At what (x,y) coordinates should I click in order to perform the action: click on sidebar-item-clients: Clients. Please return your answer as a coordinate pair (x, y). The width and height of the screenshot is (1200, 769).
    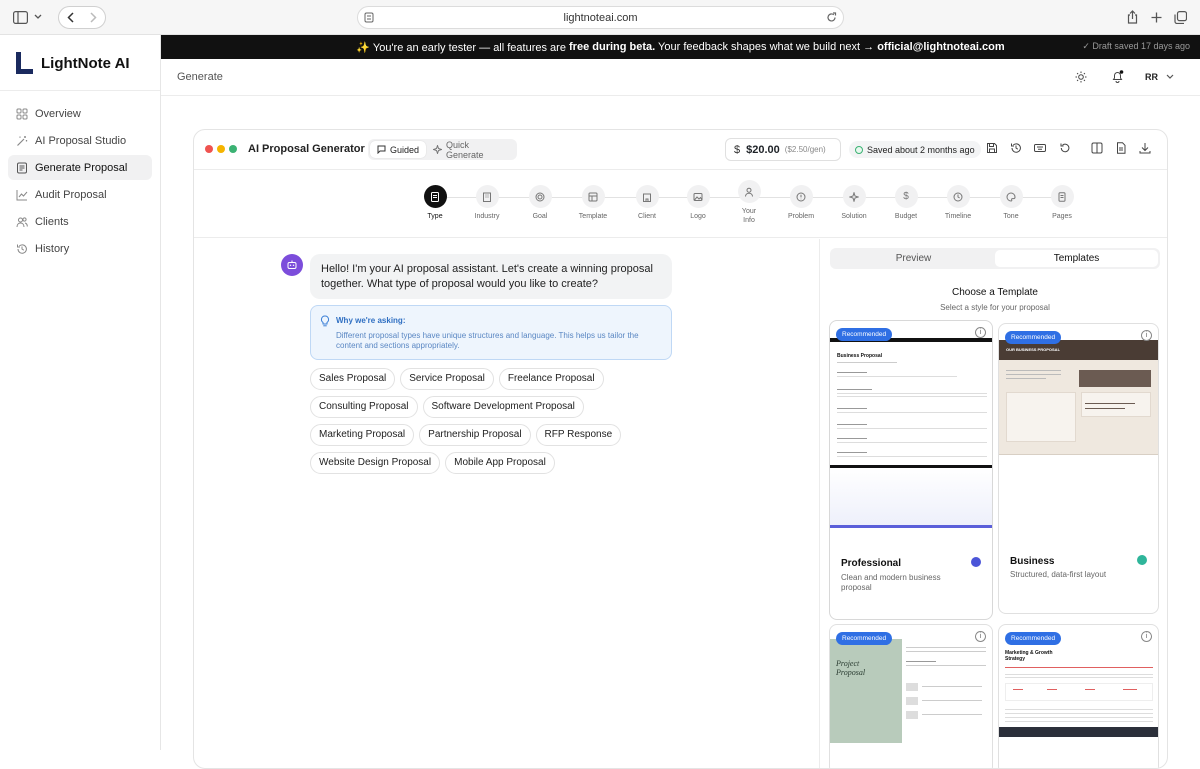
    Looking at the image, I should click on (80, 221).